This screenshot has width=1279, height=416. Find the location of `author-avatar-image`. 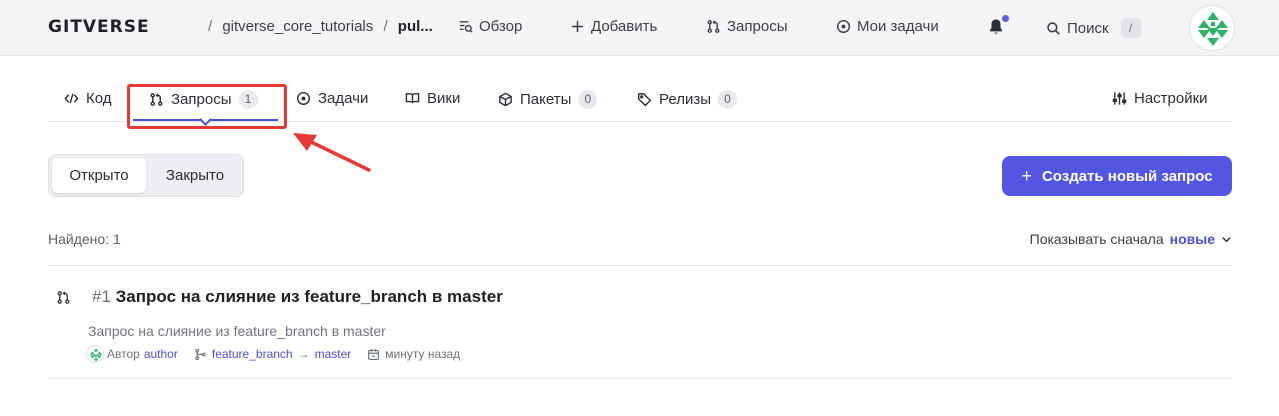

author-avatar-image is located at coordinates (95, 354).